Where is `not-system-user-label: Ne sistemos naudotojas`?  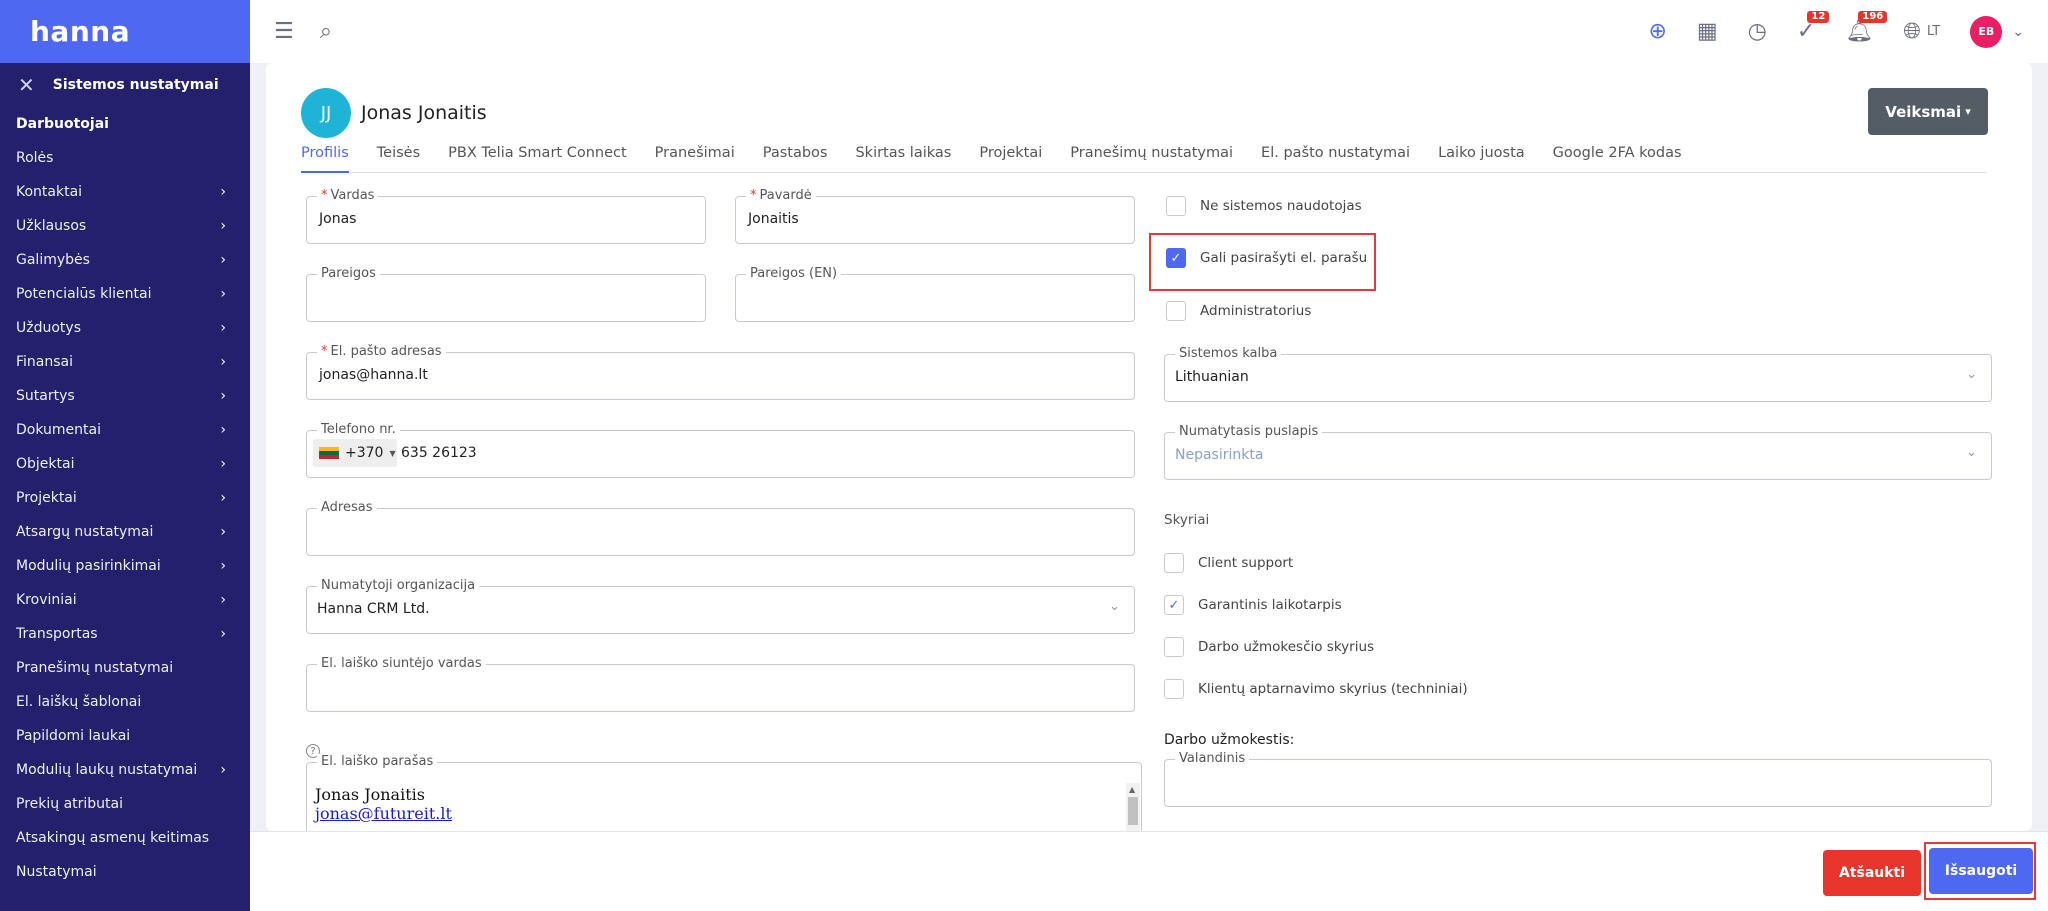 not-system-user-label: Ne sistemos naudotojas is located at coordinates (1281, 206).